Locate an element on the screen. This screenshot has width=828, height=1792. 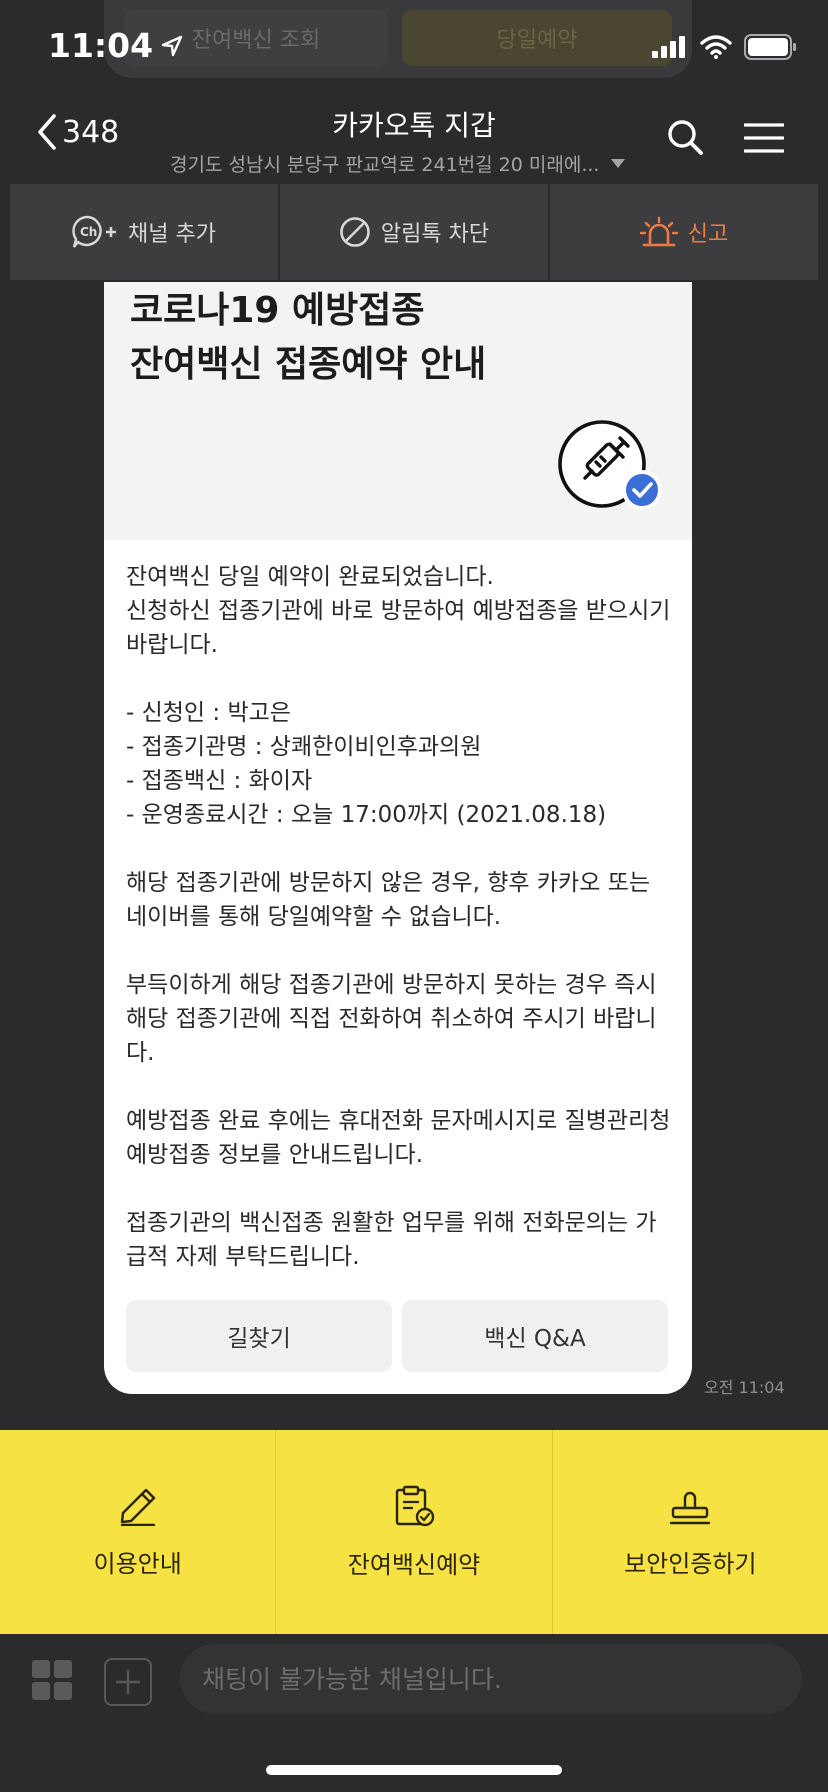
card-header: 코로나19 예방접종 잔여백신 접종예약 안내 is located at coordinates (398, 411).